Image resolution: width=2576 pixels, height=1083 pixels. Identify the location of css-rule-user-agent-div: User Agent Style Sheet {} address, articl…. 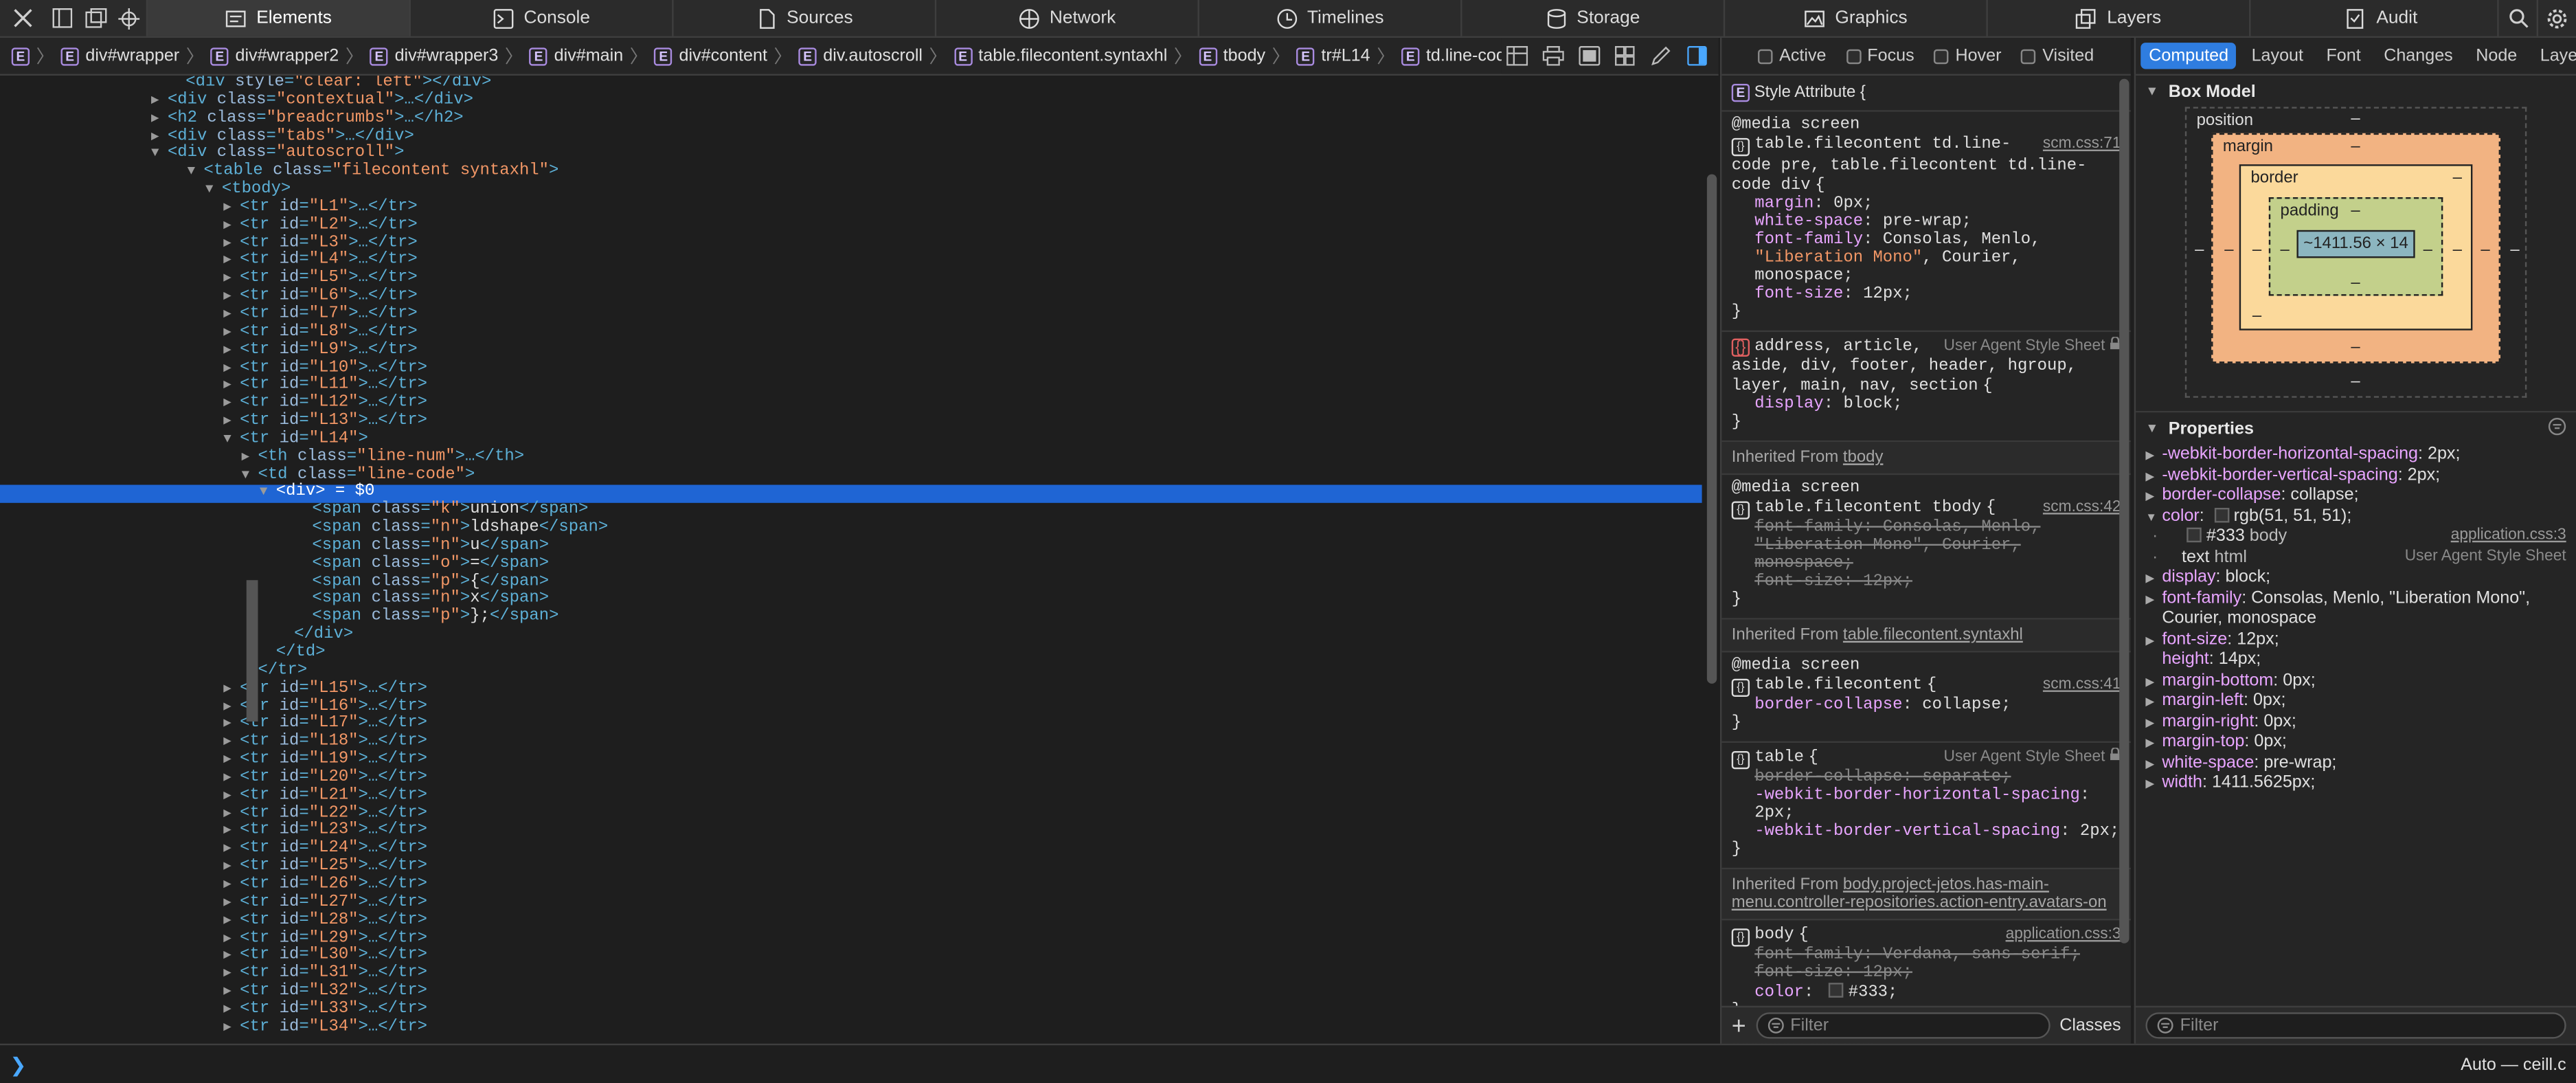
(1926, 387).